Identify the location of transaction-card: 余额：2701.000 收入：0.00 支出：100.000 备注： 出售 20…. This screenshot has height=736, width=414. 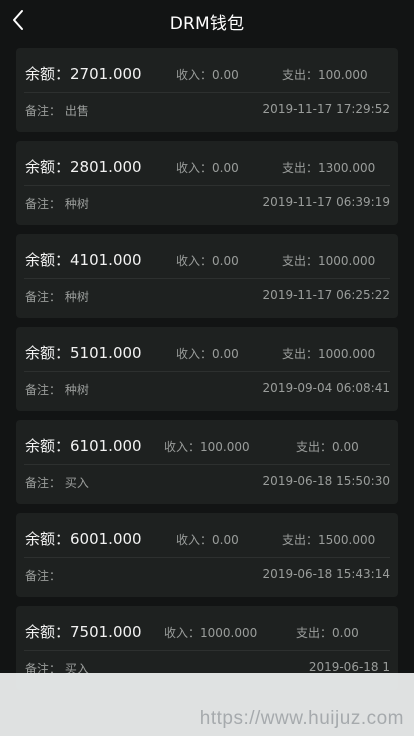
(207, 90).